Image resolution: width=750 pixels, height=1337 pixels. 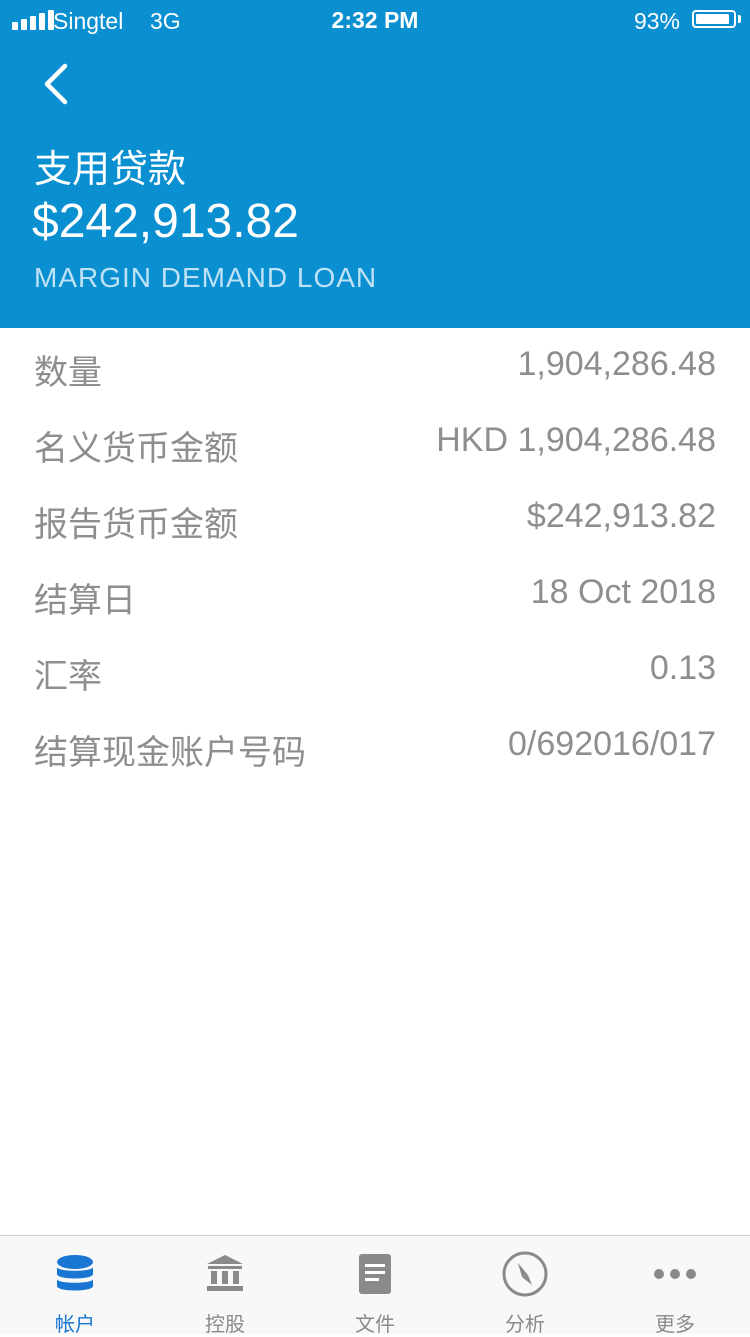 What do you see at coordinates (170, 753) in the screenshot?
I see `detail-label: 结算现金账户号码` at bounding box center [170, 753].